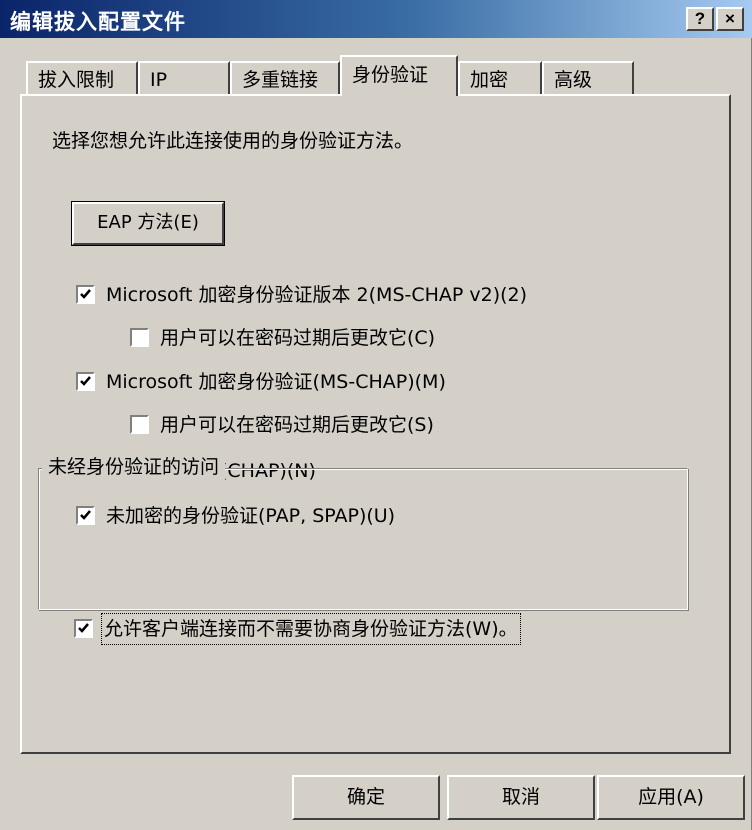  Describe the element at coordinates (139, 337) in the screenshot. I see `mschapv2-change-password-checkbox` at that location.